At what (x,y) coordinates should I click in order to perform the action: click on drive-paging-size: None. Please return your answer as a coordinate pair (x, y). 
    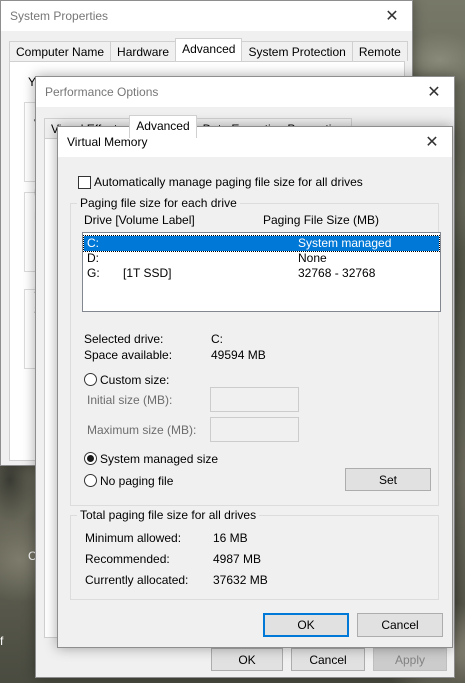
    Looking at the image, I should click on (312, 258).